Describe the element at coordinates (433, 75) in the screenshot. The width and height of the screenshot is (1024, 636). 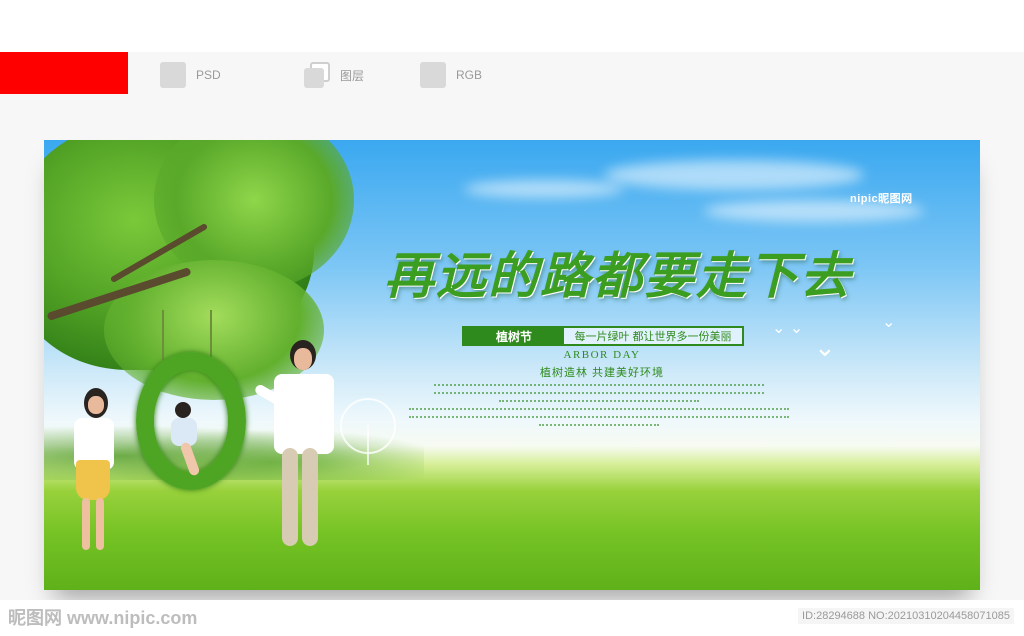
I see `rgb-color-icon` at that location.